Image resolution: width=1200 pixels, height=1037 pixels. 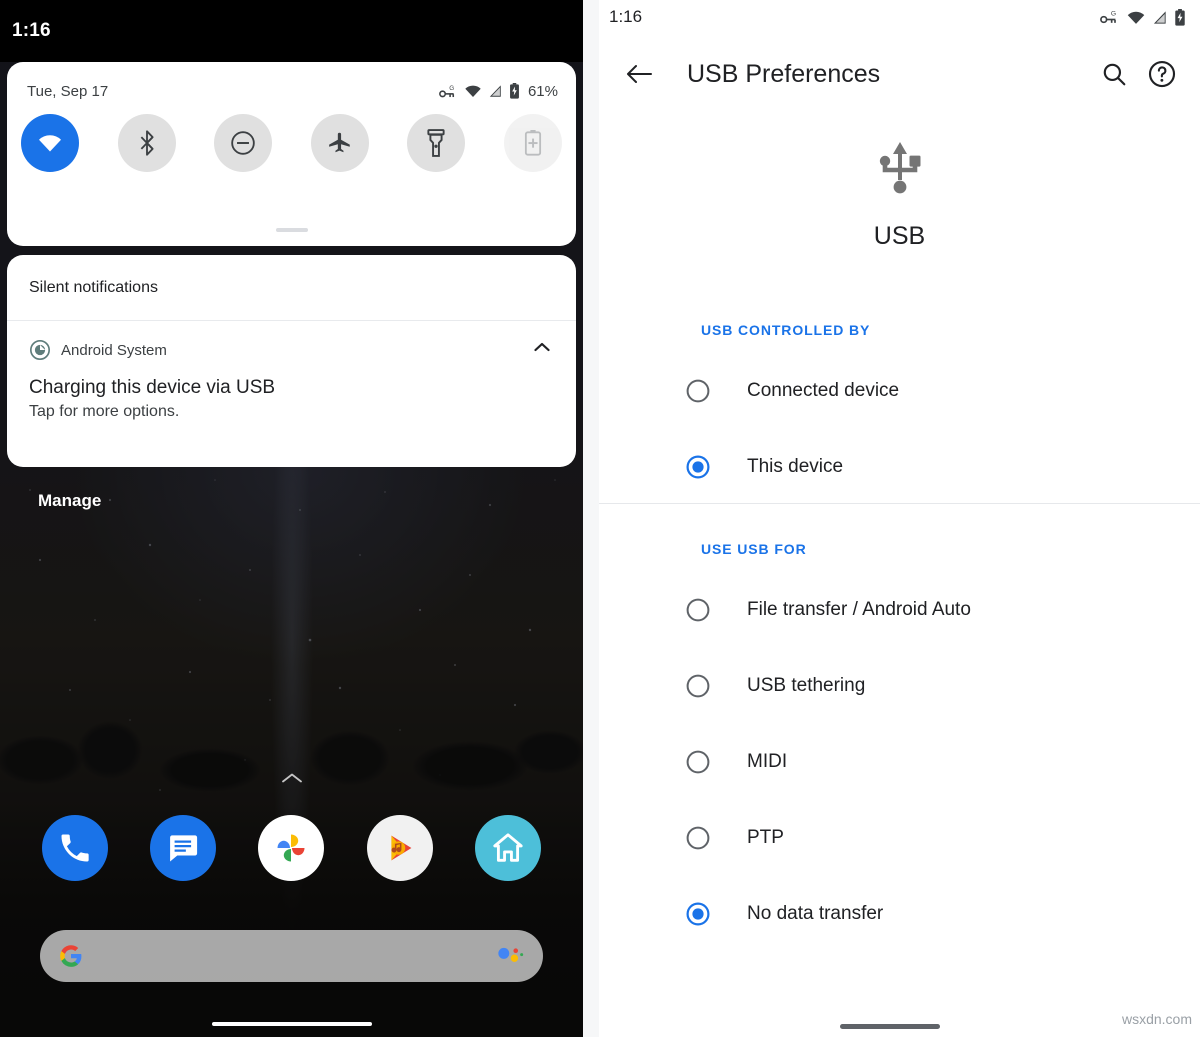 I want to click on qs-tile-flashlight, so click(x=436, y=143).